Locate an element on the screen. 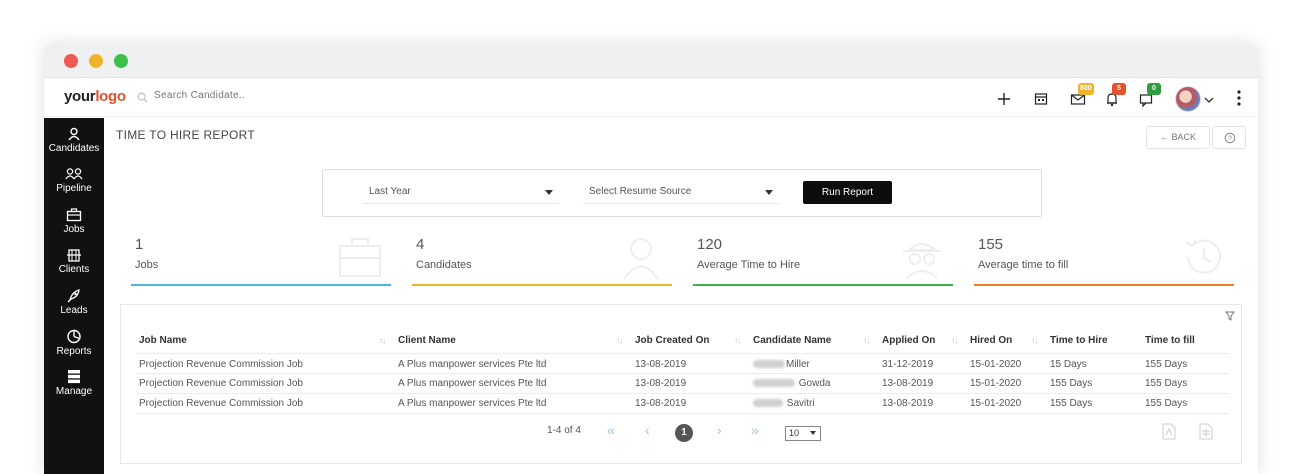 The height and width of the screenshot is (474, 1302). sidebar-item-clients: Clients is located at coordinates (74, 261).